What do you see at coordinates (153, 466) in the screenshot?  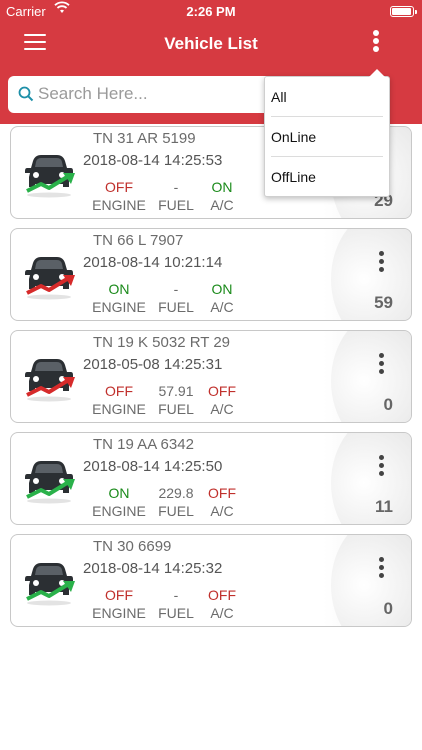 I see `vehicle-timestamp: 2018-08-14 14:25:50` at bounding box center [153, 466].